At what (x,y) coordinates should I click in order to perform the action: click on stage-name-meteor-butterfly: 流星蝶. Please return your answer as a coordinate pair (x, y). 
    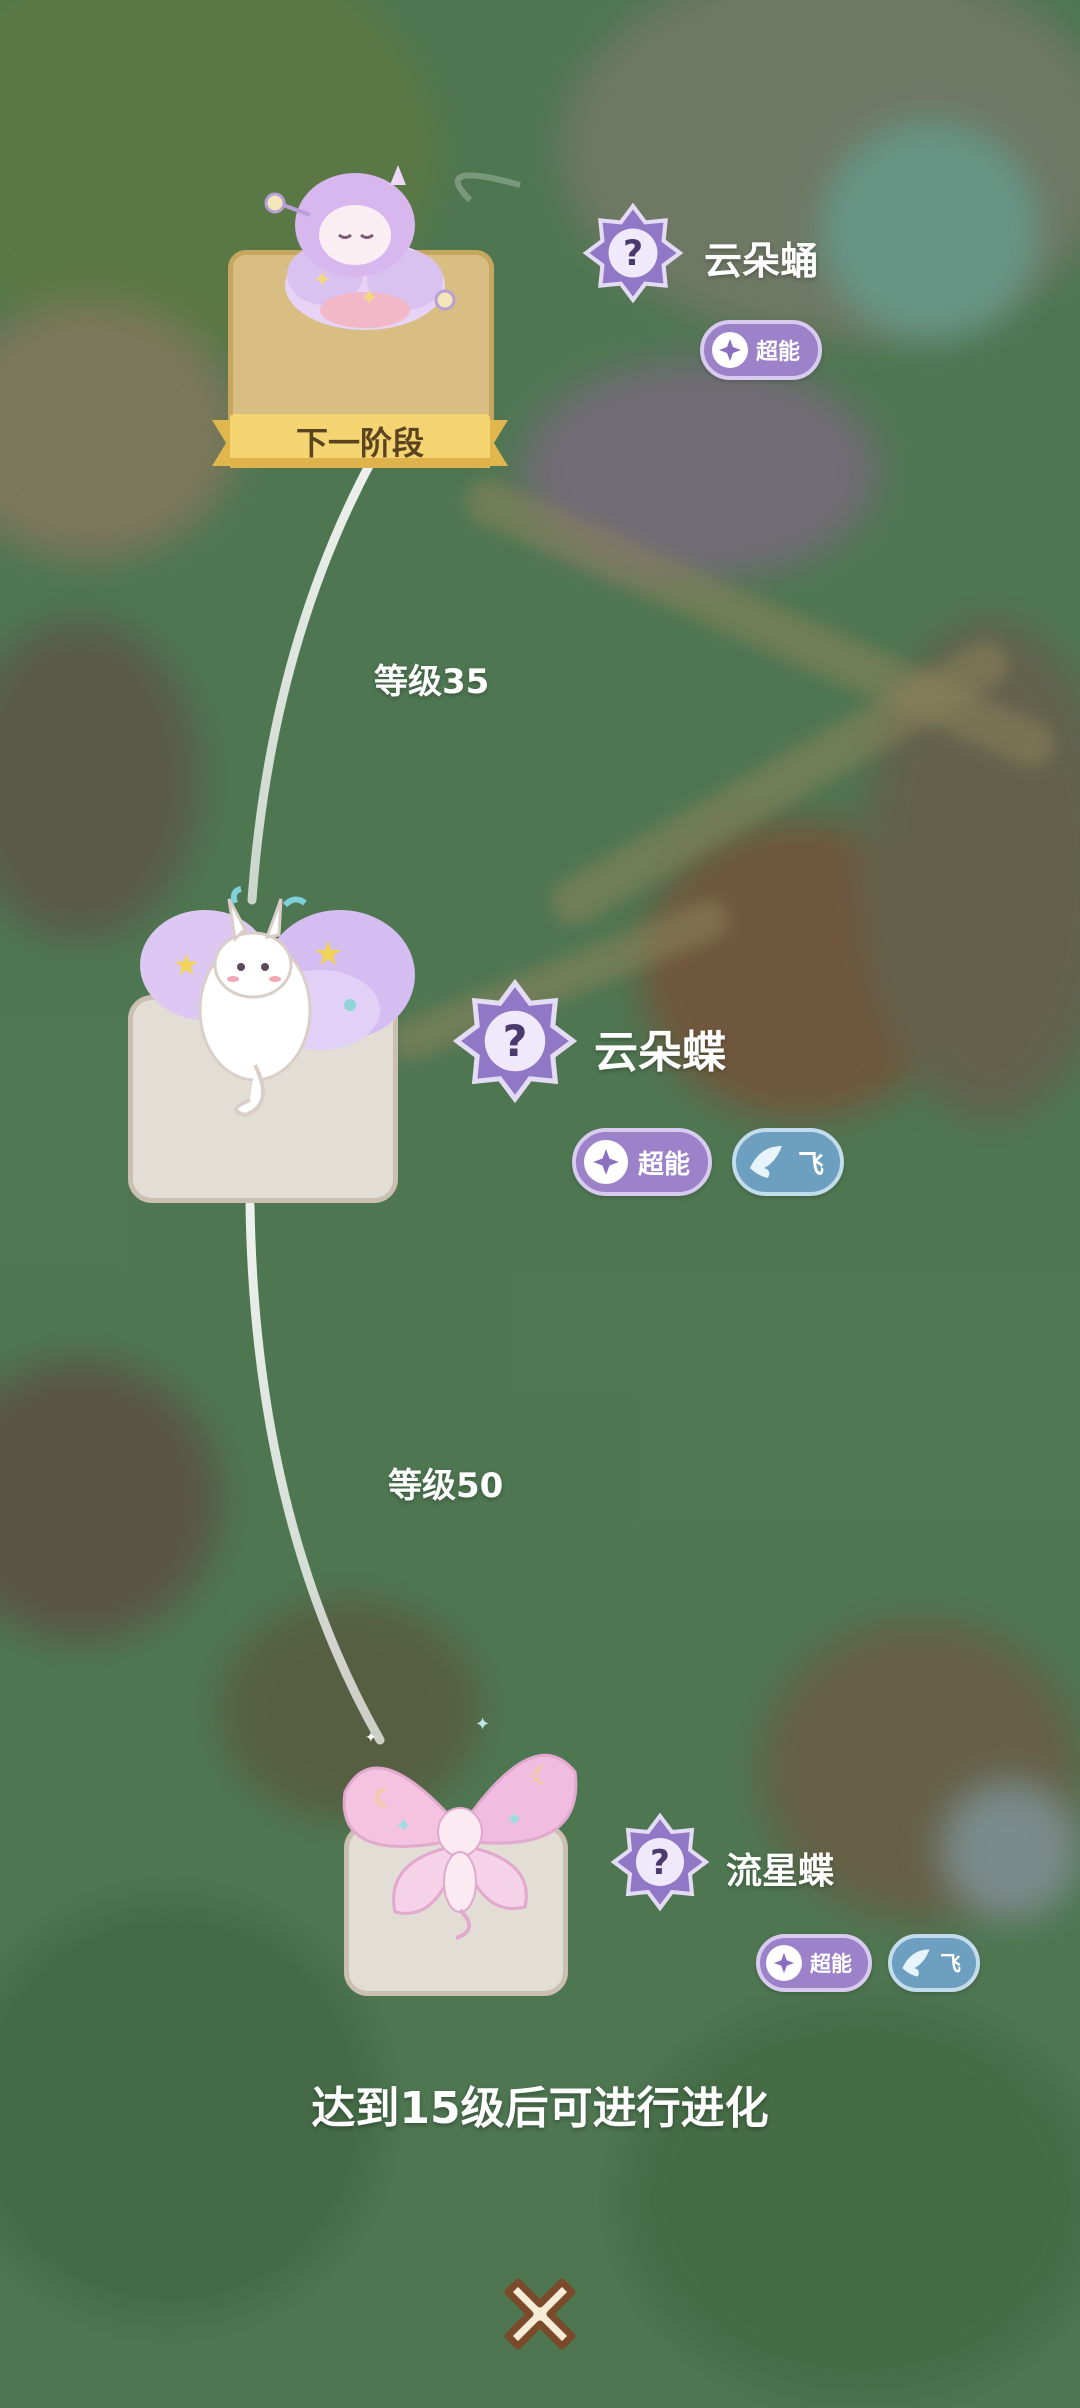
    Looking at the image, I should click on (780, 1871).